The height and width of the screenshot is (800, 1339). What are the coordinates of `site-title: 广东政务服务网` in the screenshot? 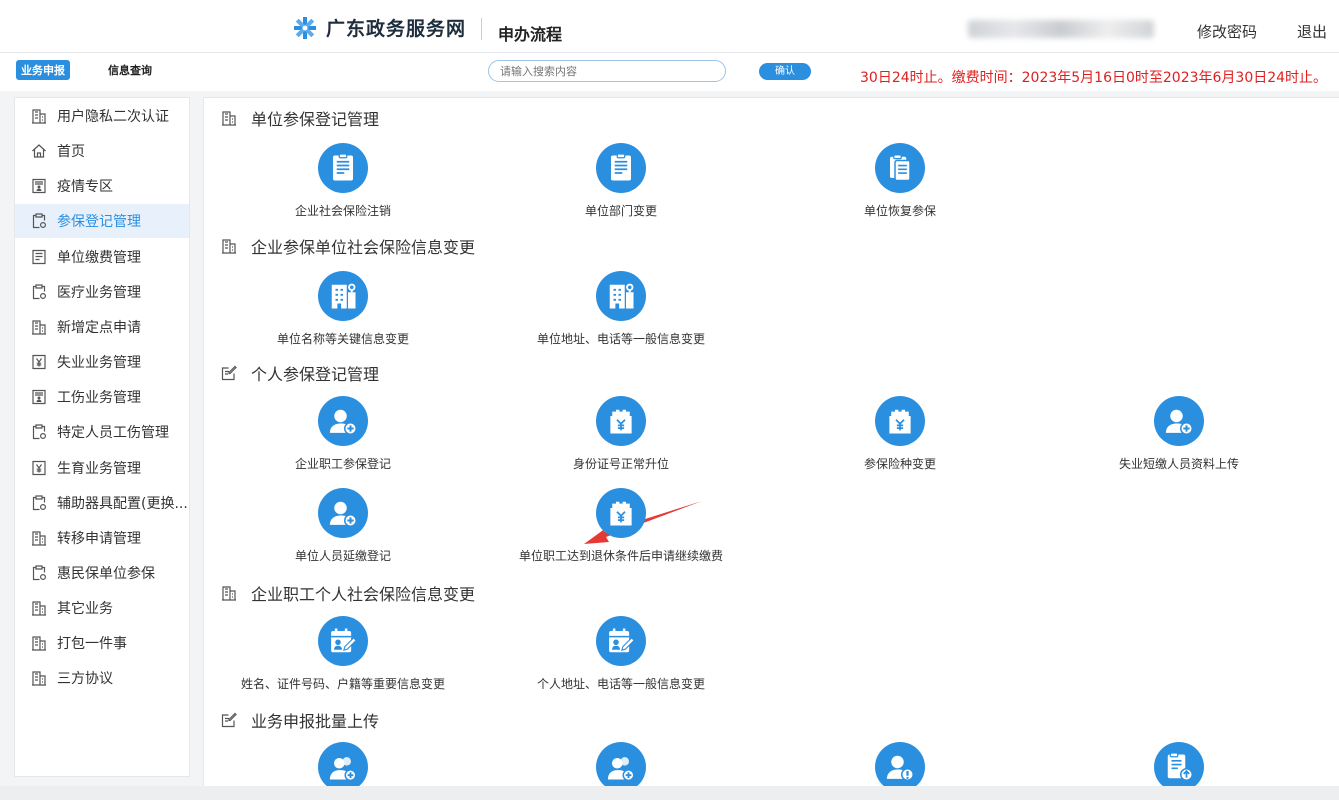 It's located at (396, 29).